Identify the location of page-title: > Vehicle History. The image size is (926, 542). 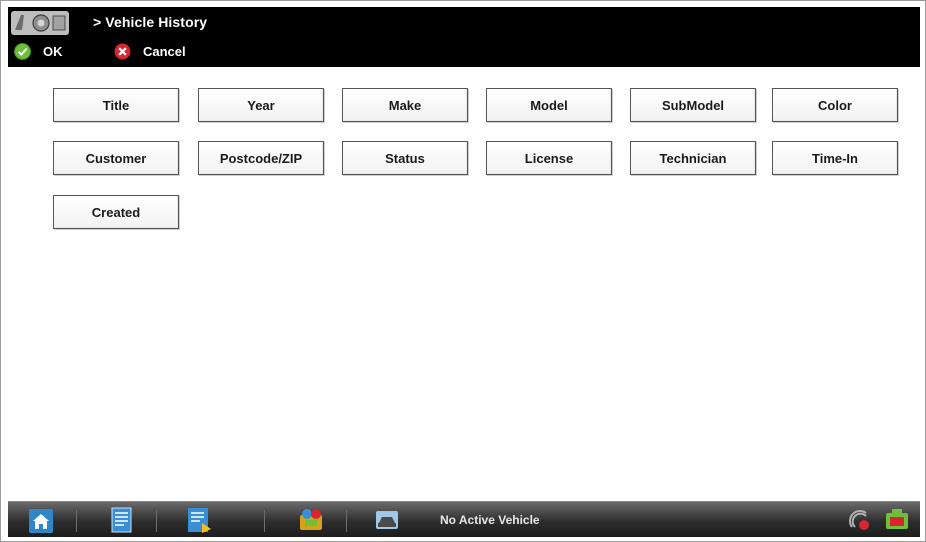
(150, 22).